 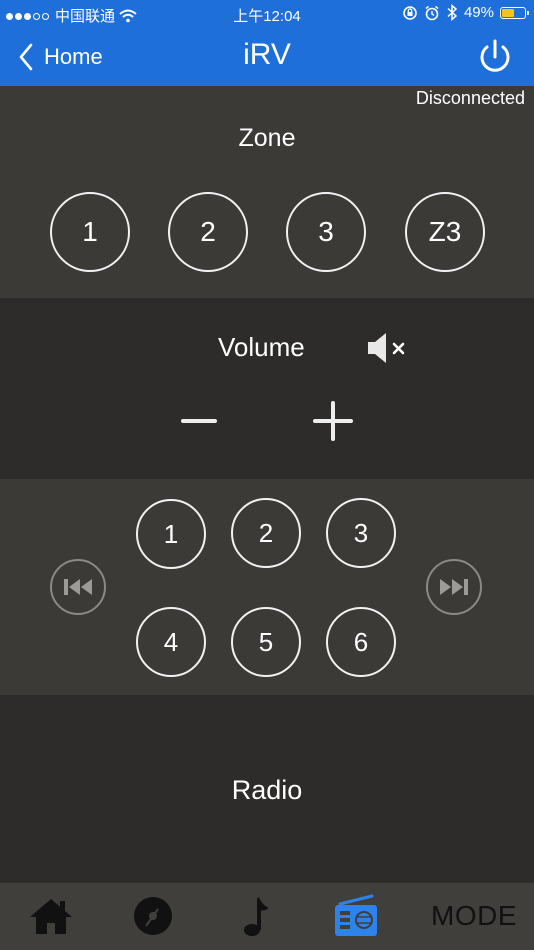 I want to click on music-note-icon, so click(x=256, y=916).